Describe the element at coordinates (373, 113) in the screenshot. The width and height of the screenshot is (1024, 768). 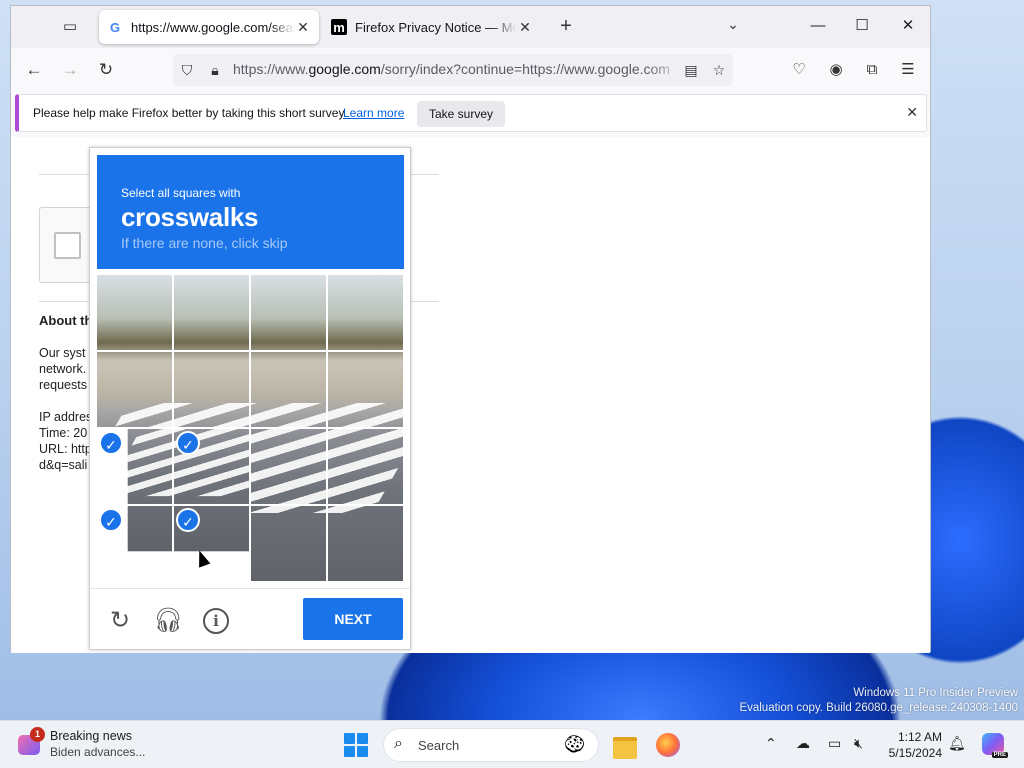
I see `learn-more-link: Learn more` at that location.